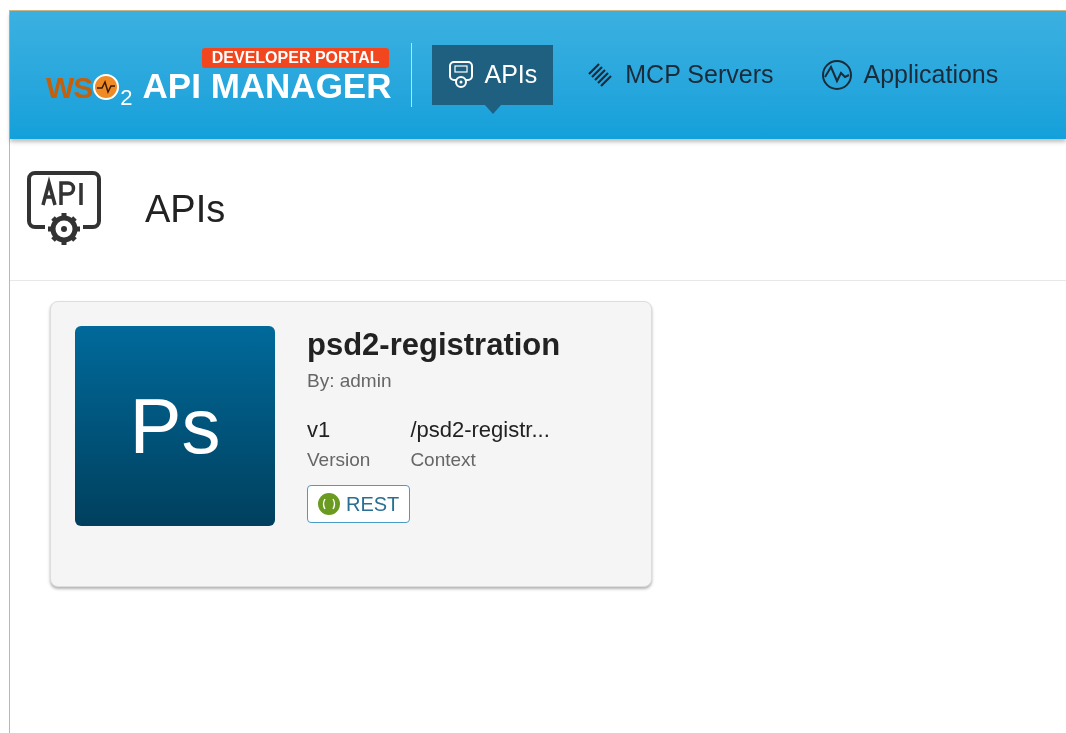 This screenshot has height=733, width=1066. What do you see at coordinates (106, 86) in the screenshot?
I see `pulse-circle-icon` at bounding box center [106, 86].